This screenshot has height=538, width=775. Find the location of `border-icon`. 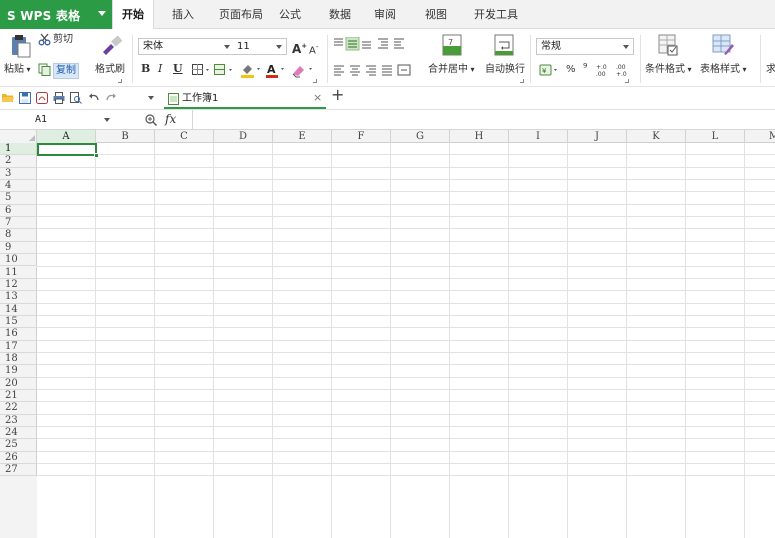

border-icon is located at coordinates (202, 70).